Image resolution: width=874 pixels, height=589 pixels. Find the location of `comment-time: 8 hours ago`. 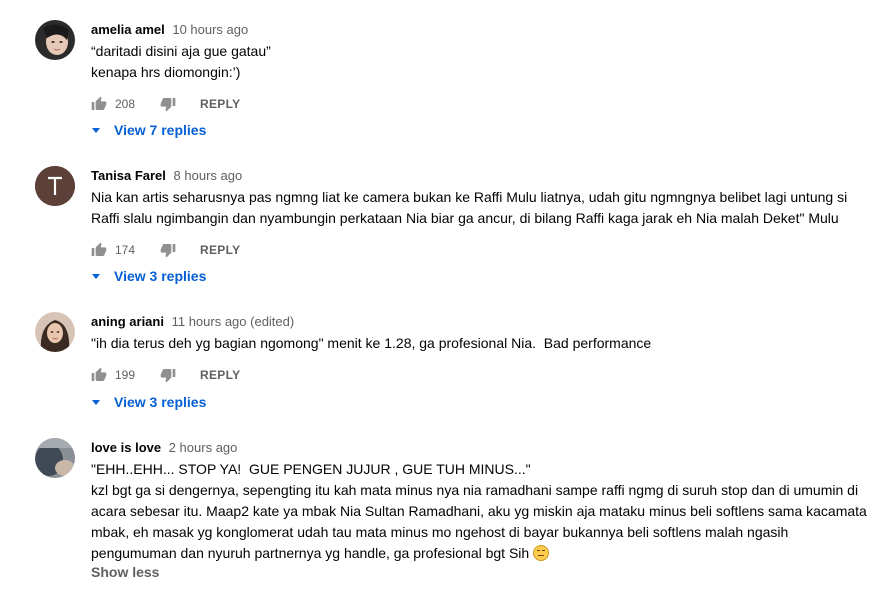

comment-time: 8 hours ago is located at coordinates (208, 175).